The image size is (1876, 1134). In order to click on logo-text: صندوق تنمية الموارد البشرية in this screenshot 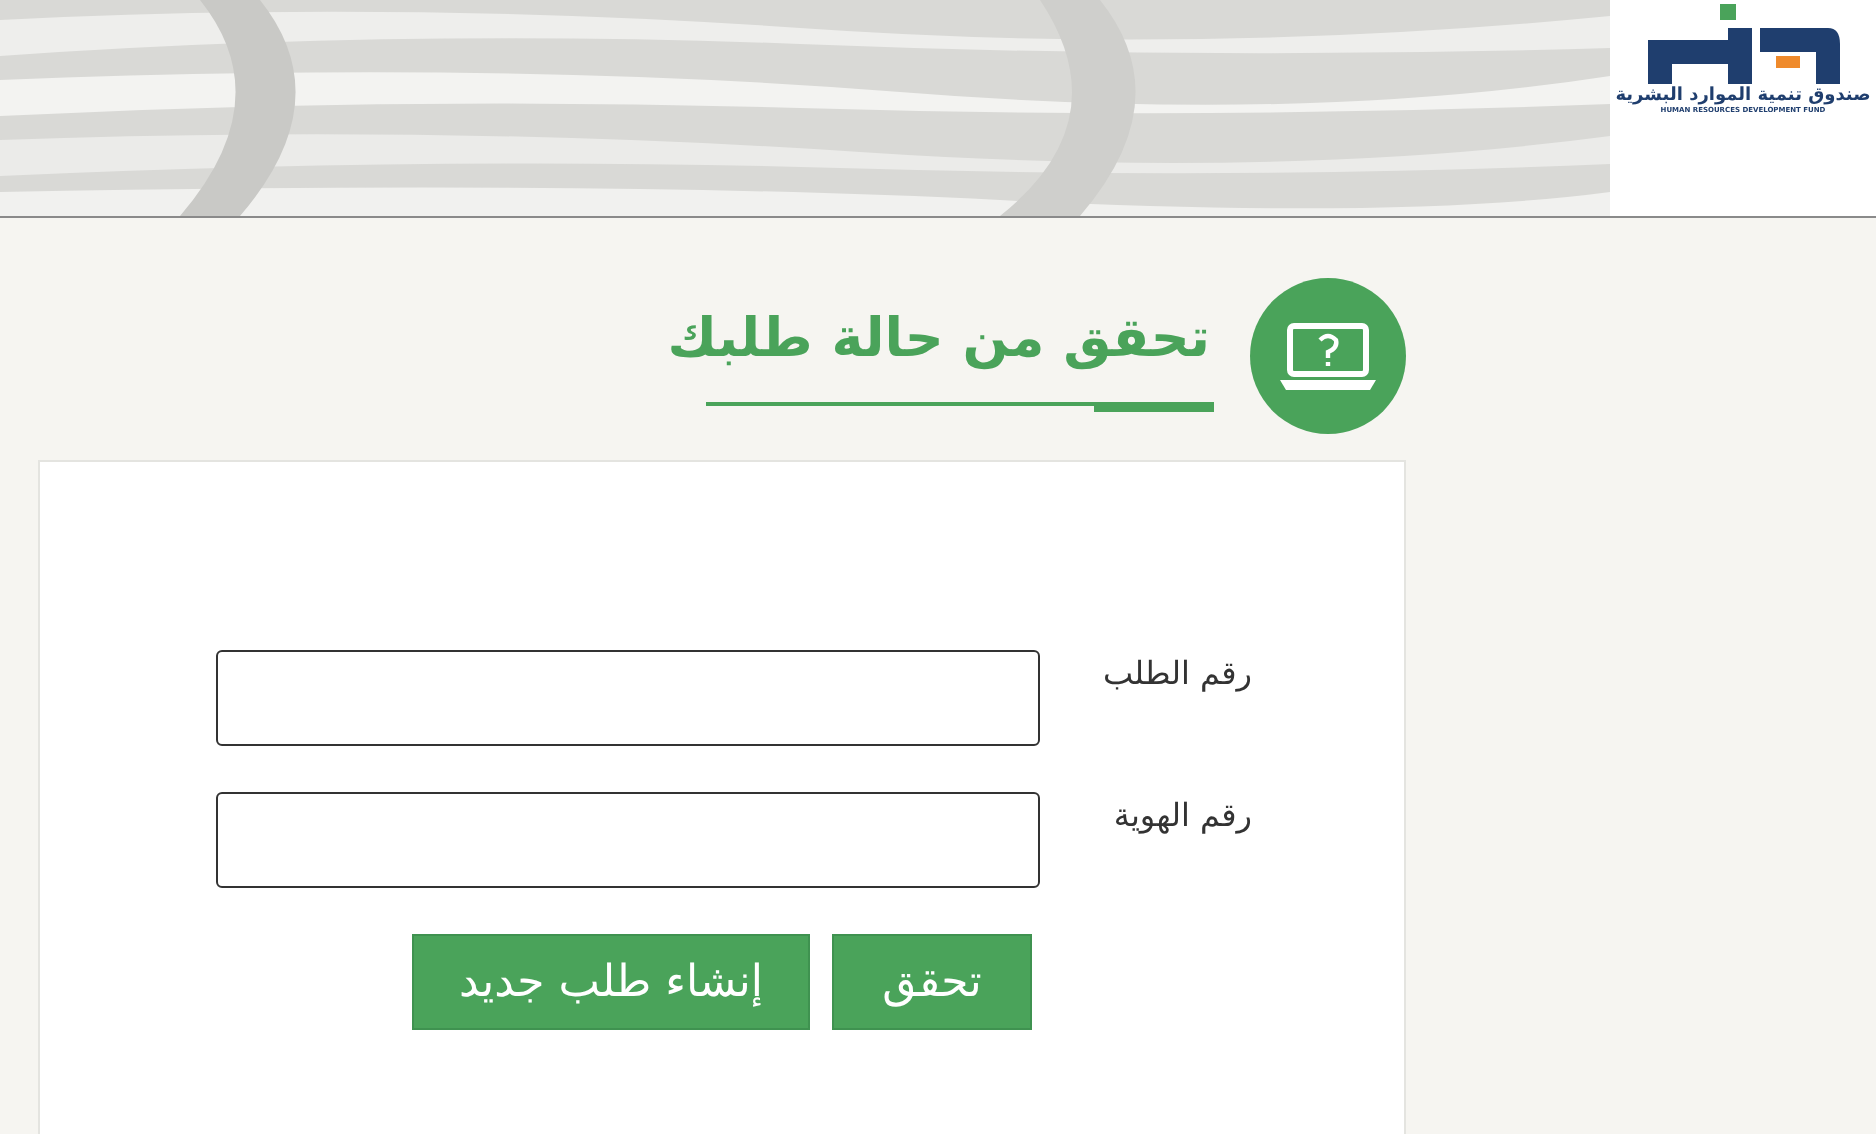, I will do `click(1743, 96)`.